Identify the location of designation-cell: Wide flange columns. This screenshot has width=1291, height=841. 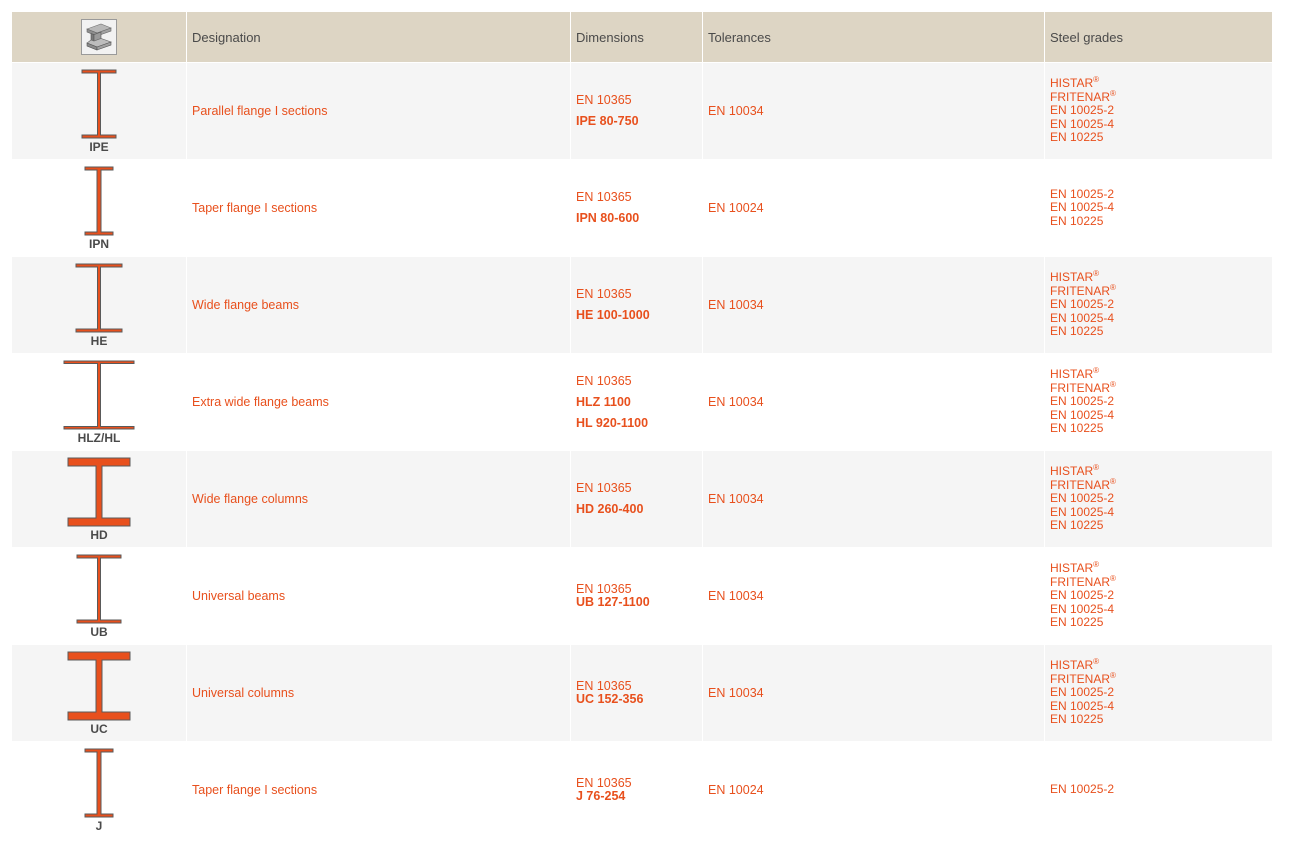
(379, 498).